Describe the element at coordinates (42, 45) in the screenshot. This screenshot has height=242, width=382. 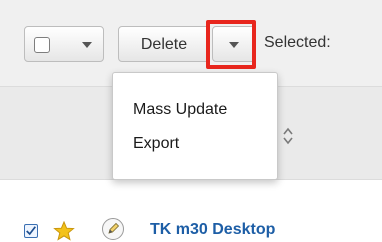
I see `checkbox-icon` at that location.